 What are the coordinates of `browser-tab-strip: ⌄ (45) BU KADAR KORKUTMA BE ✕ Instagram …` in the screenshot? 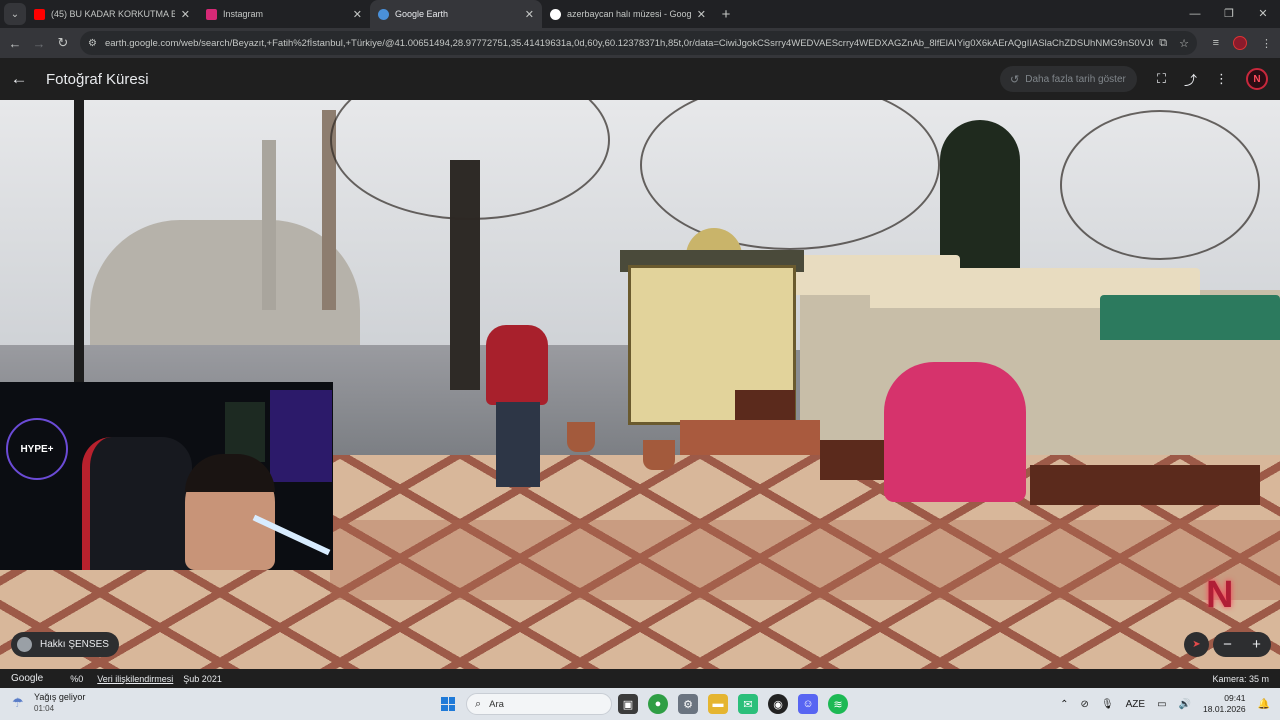 It's located at (640, 14).